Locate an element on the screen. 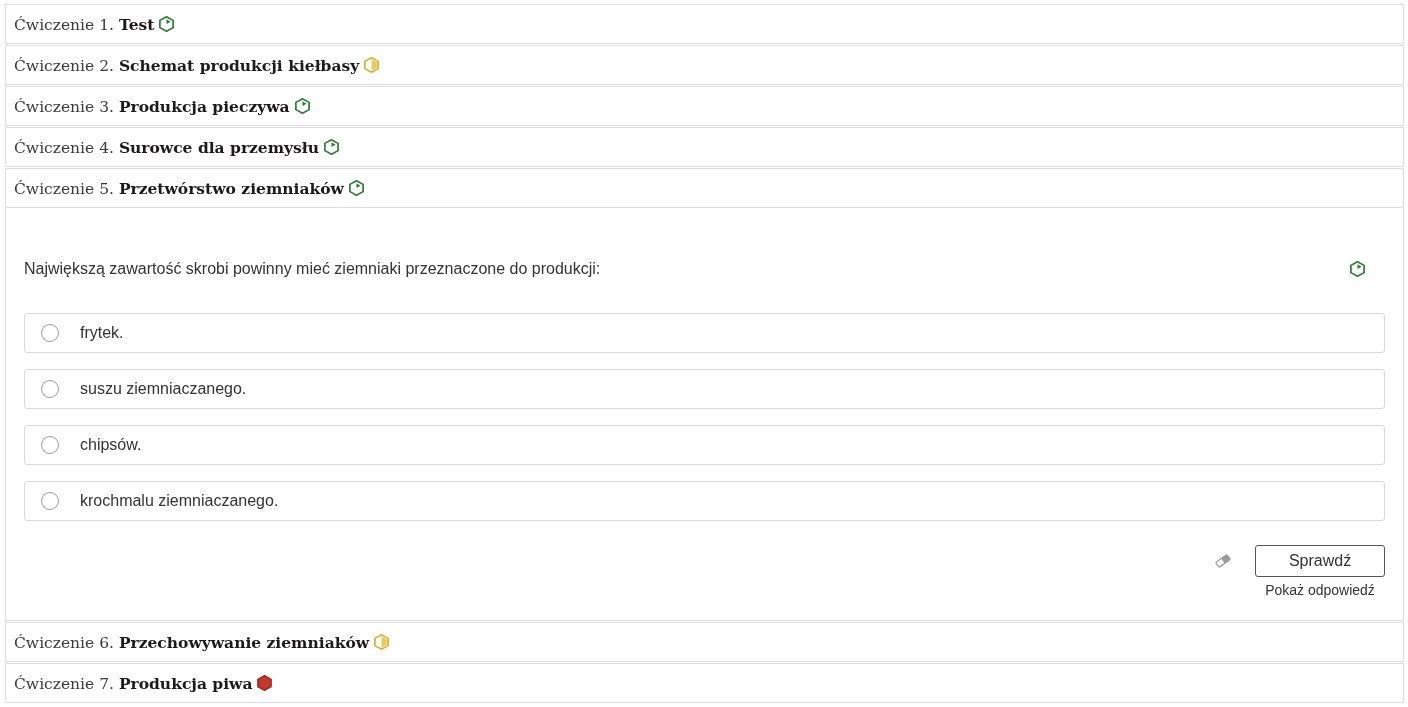 This screenshot has height=707, width=1408. answer-option: frytek. is located at coordinates (704, 333).